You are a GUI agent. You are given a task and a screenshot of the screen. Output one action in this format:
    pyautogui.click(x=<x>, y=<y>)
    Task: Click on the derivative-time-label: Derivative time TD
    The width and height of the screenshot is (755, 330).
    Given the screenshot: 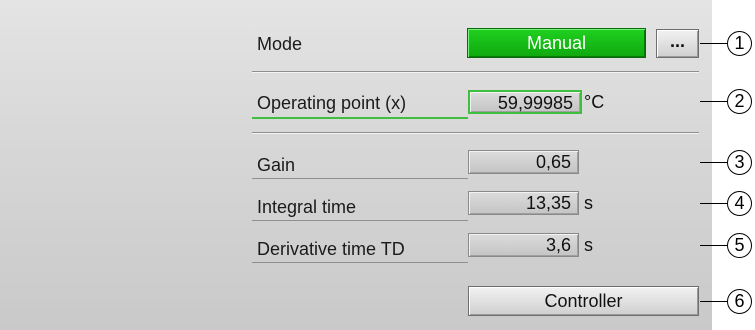 What is the action you would take?
    pyautogui.click(x=331, y=249)
    